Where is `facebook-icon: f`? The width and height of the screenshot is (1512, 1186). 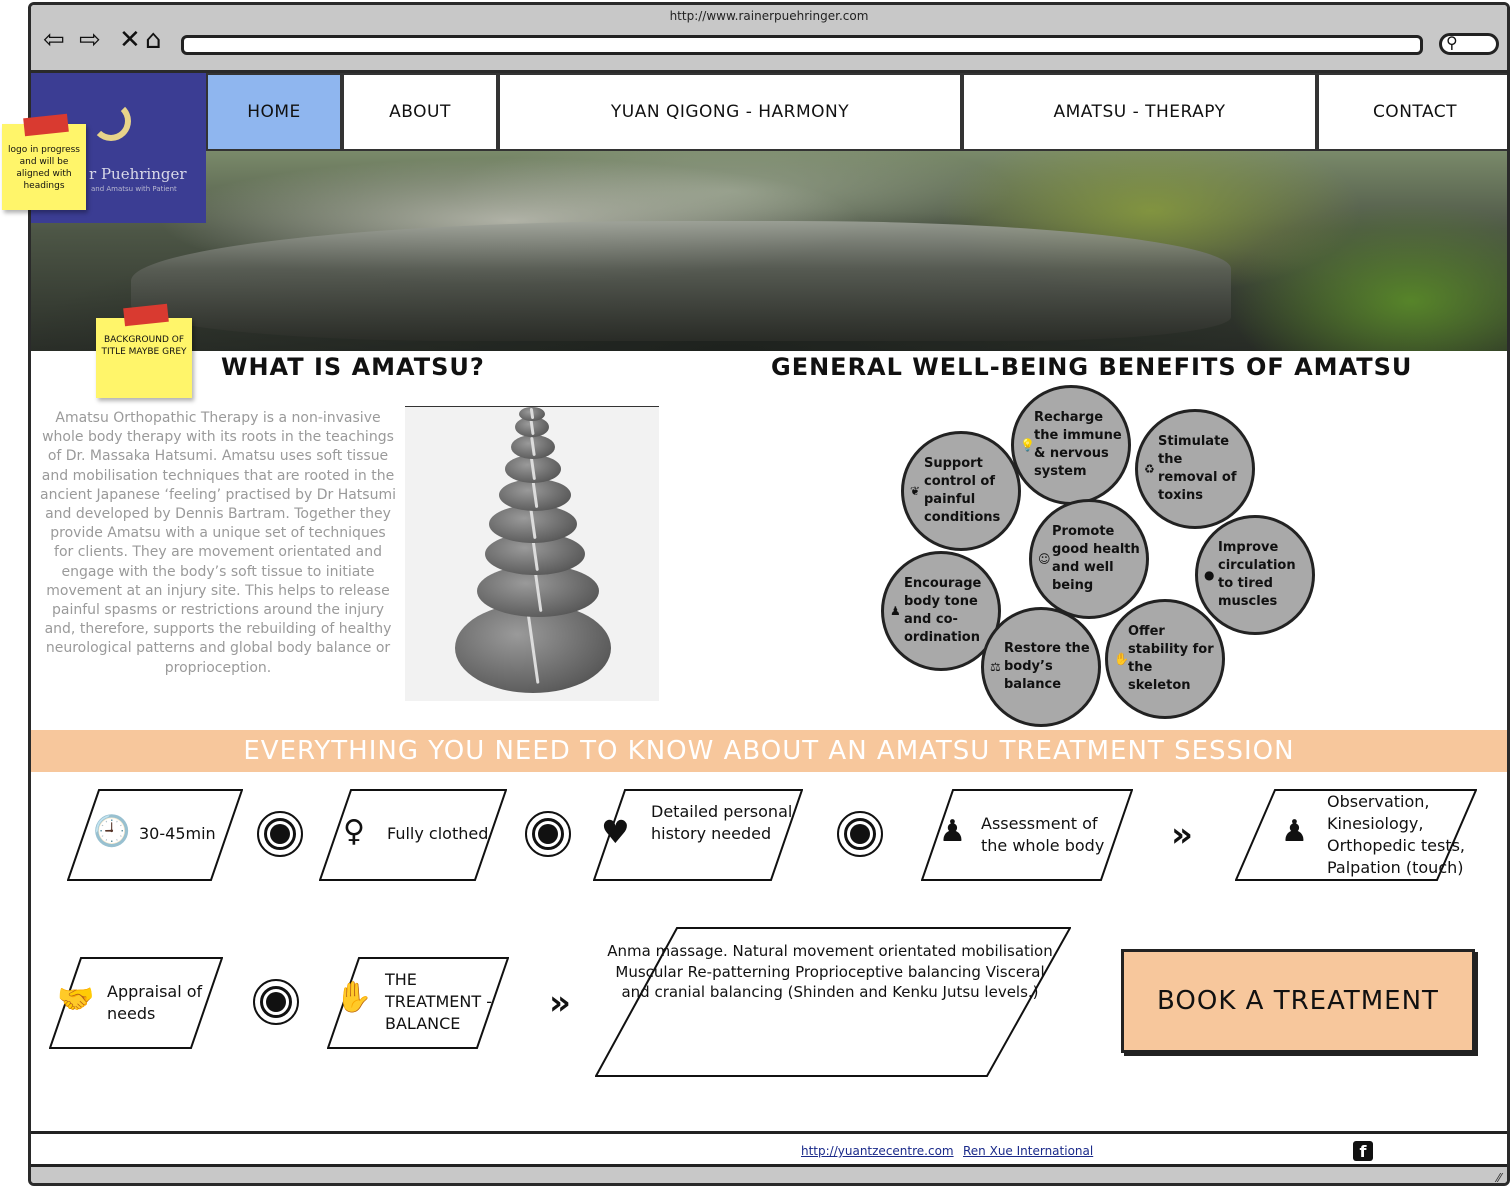
facebook-icon: f is located at coordinates (1363, 1151).